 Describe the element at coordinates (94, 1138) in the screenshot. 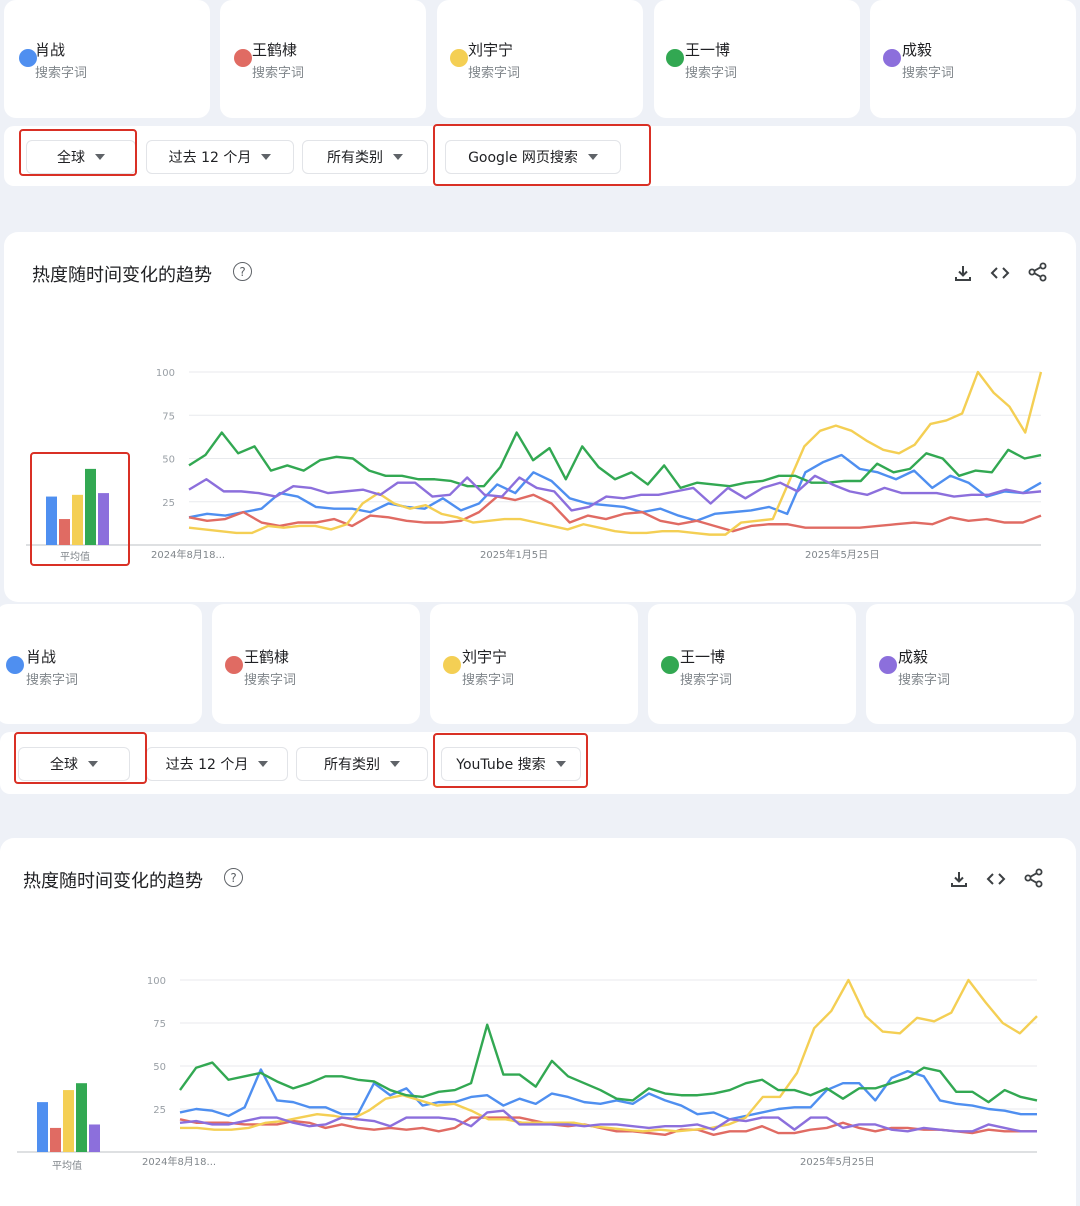

I see `average-bar-成毅` at that location.